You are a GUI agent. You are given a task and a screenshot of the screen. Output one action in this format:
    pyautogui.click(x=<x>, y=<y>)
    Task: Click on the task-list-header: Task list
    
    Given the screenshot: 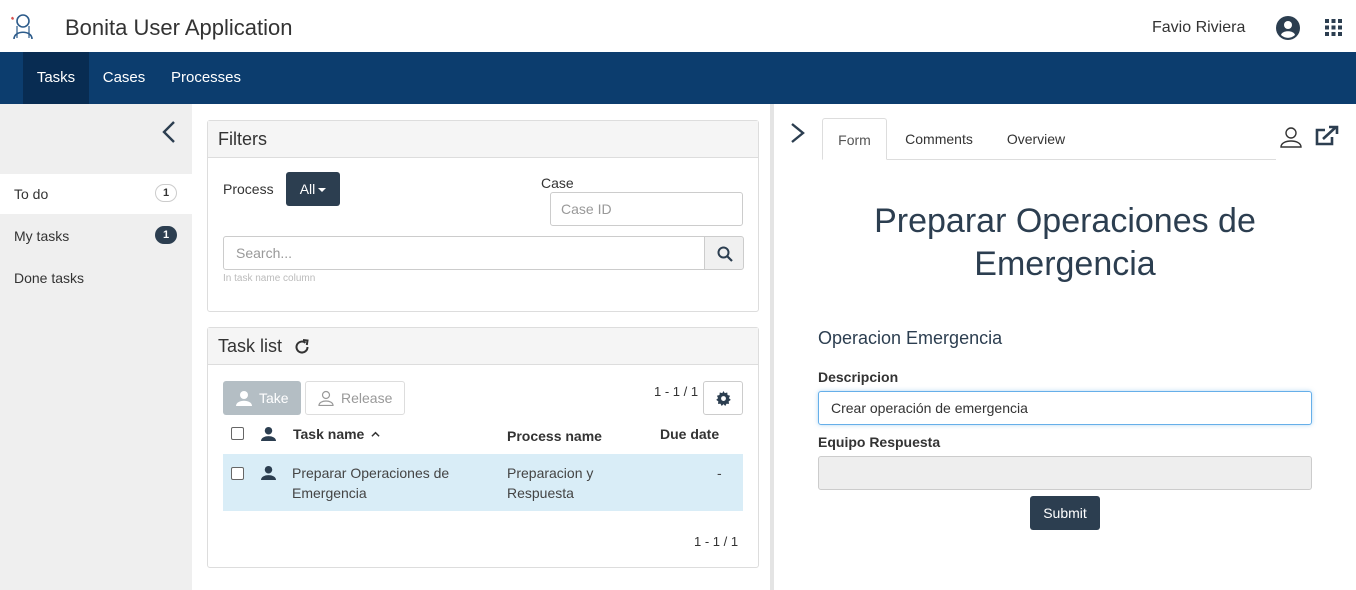 What is the action you would take?
    pyautogui.click(x=483, y=346)
    